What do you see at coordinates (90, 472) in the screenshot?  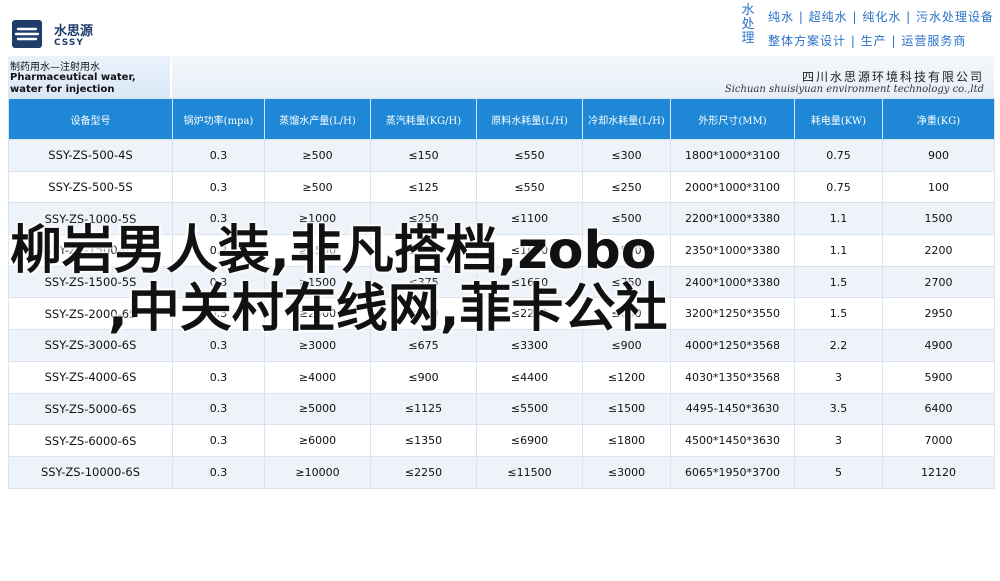 I see `cell-model: SSY-ZS-10000-6S` at bounding box center [90, 472].